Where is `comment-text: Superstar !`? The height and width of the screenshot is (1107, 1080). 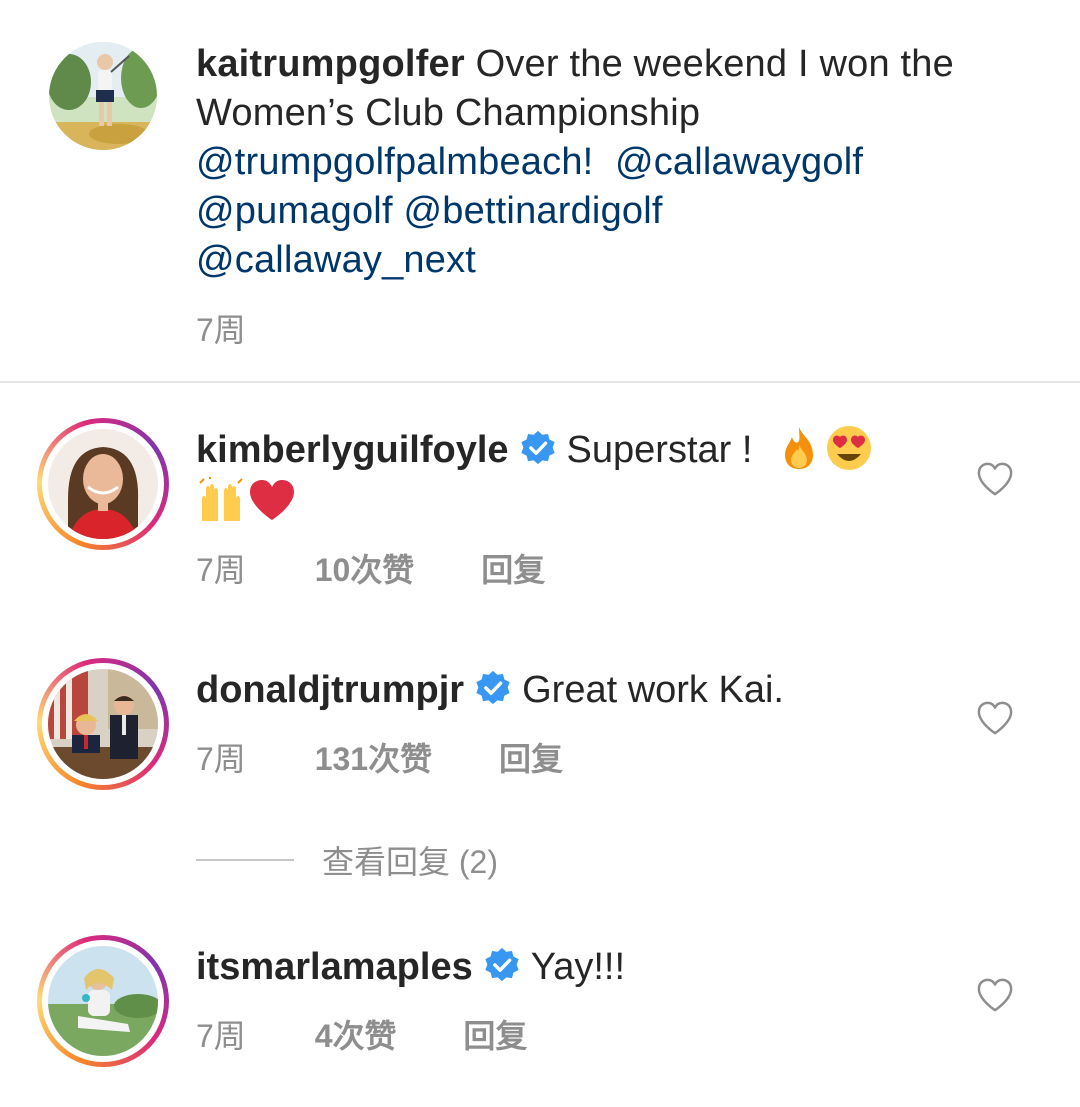
comment-text: Superstar ! is located at coordinates (659, 450).